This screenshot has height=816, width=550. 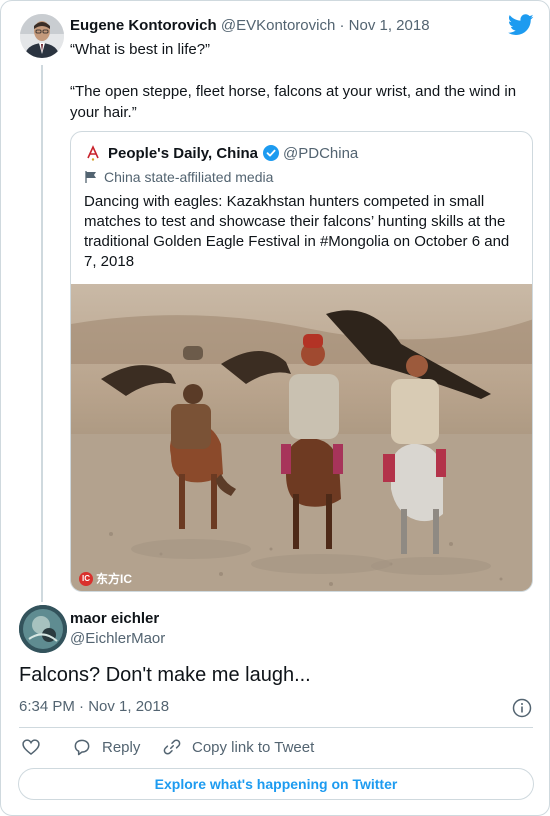 What do you see at coordinates (276, 784) in the screenshot?
I see `explore-twitter-button: Explore what's happening on Twitter` at bounding box center [276, 784].